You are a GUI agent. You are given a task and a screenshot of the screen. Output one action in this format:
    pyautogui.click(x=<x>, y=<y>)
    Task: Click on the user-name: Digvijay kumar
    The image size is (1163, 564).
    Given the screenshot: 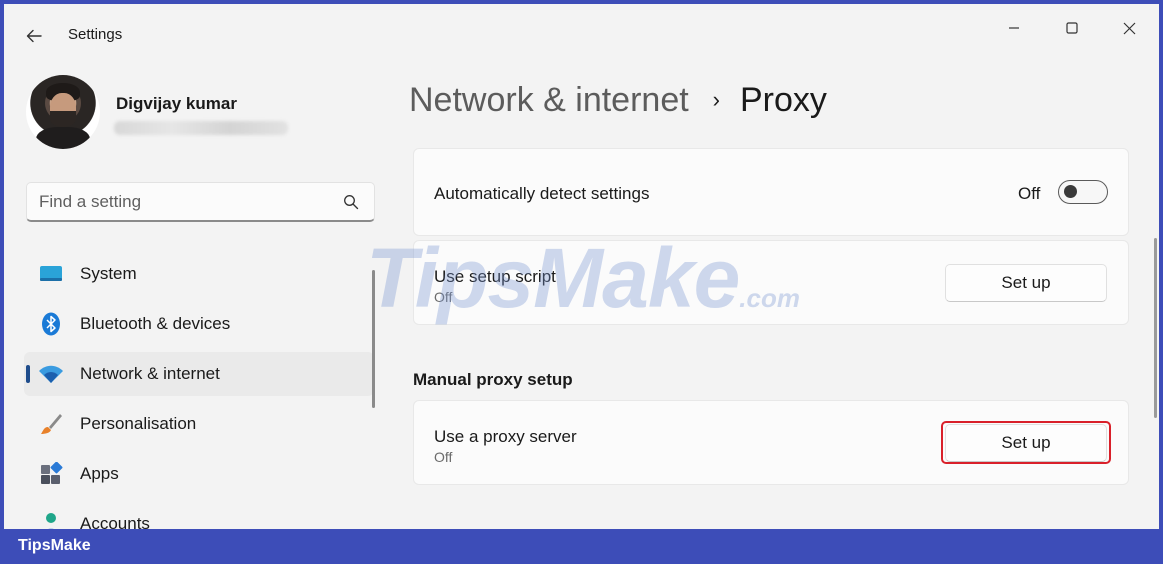 What is the action you would take?
    pyautogui.click(x=176, y=103)
    